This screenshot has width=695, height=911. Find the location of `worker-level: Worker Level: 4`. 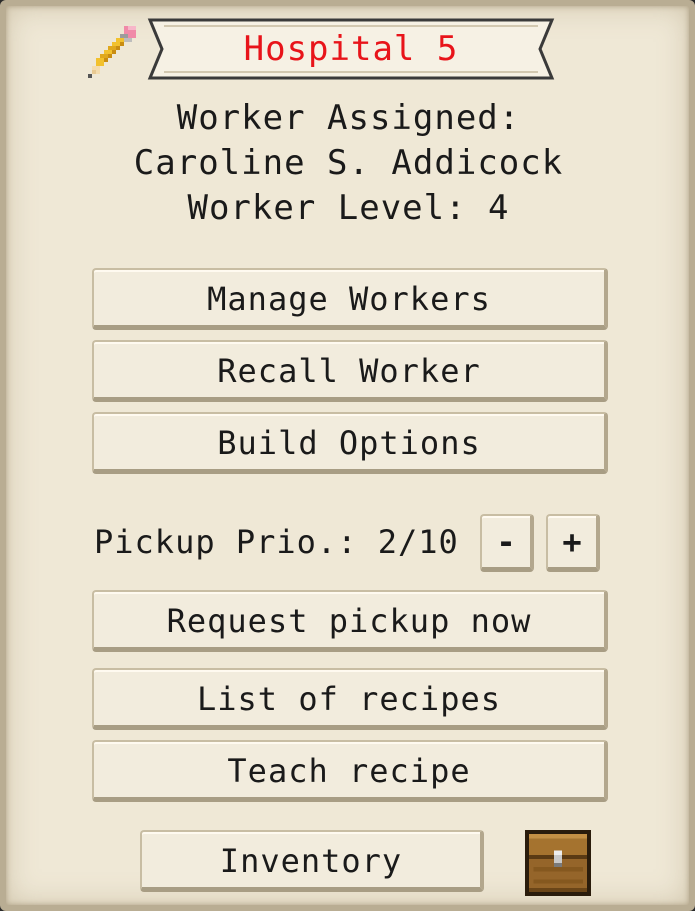

worker-level: Worker Level: 4 is located at coordinates (348, 208).